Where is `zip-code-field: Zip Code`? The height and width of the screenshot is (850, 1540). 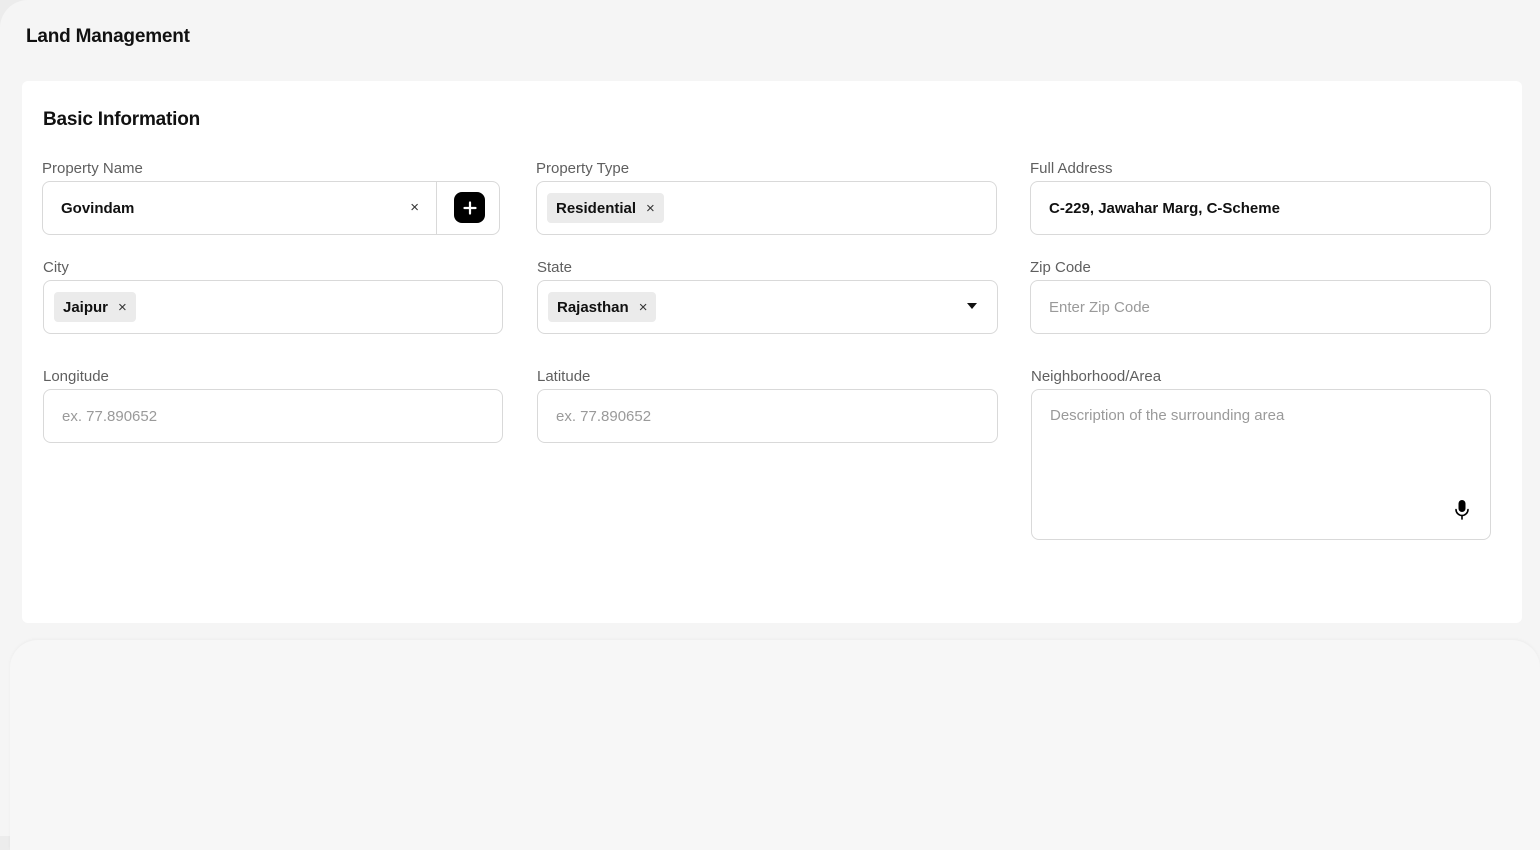 zip-code-field: Zip Code is located at coordinates (1260, 296).